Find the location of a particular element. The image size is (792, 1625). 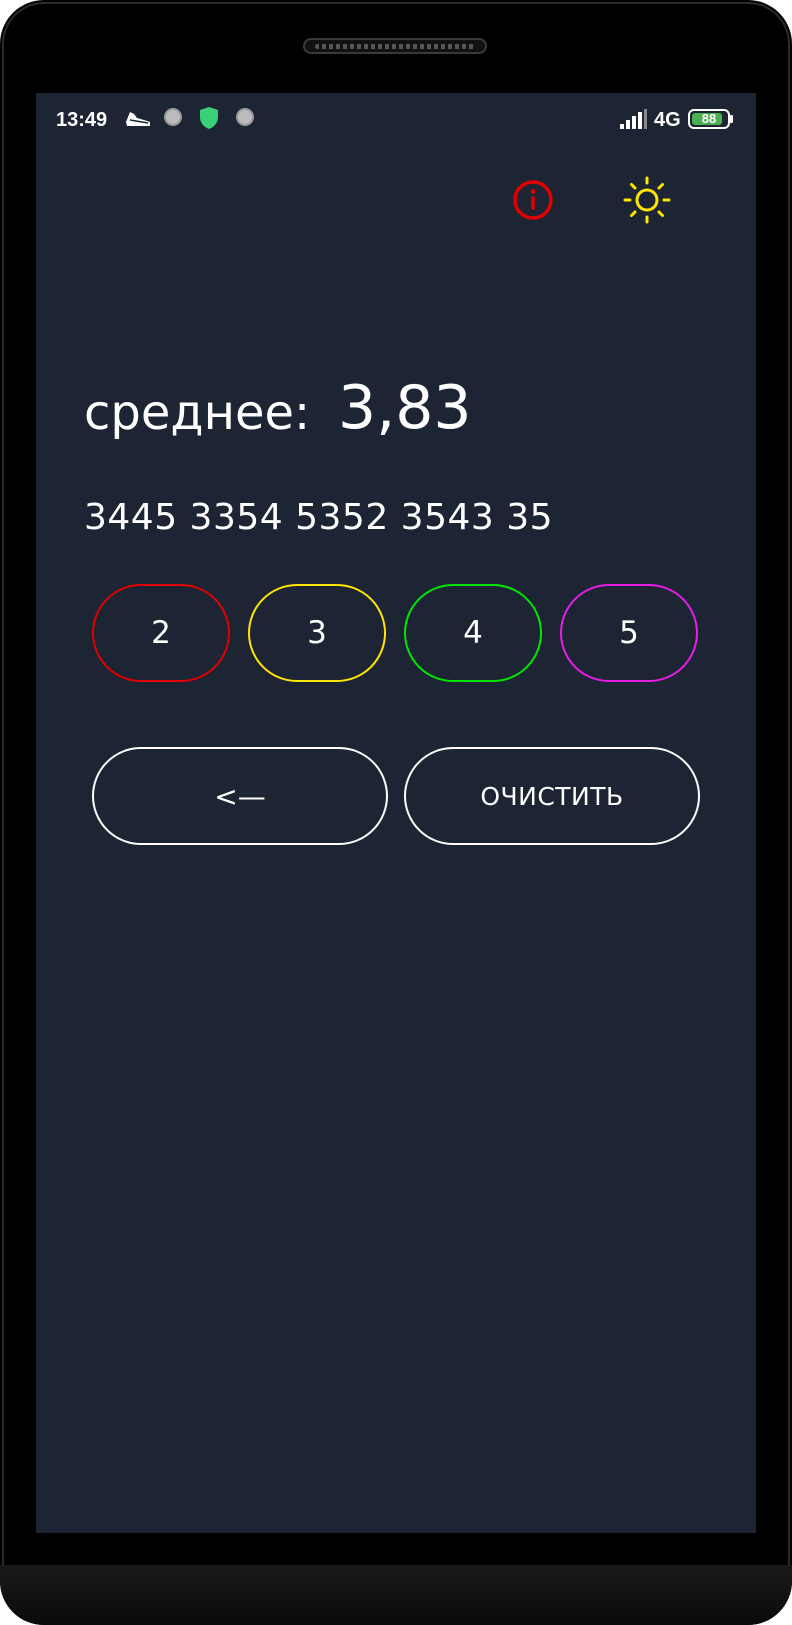

speaker-grille is located at coordinates (395, 46).